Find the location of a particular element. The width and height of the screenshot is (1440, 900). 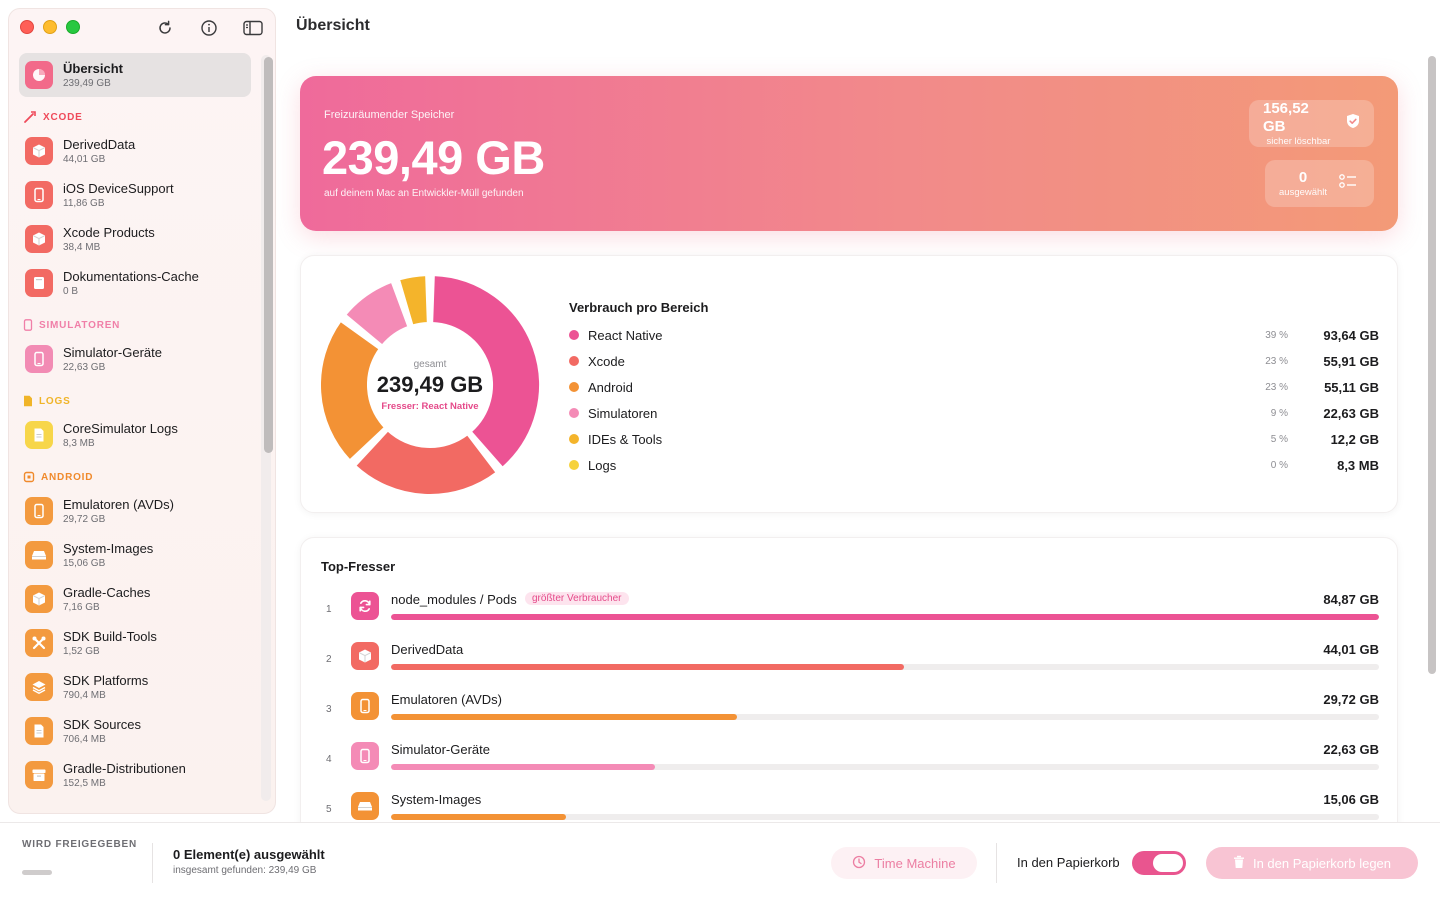

sidebar-item-ios-devicesupport: iOS DeviceSupport 11,86 GB is located at coordinates (135, 195).